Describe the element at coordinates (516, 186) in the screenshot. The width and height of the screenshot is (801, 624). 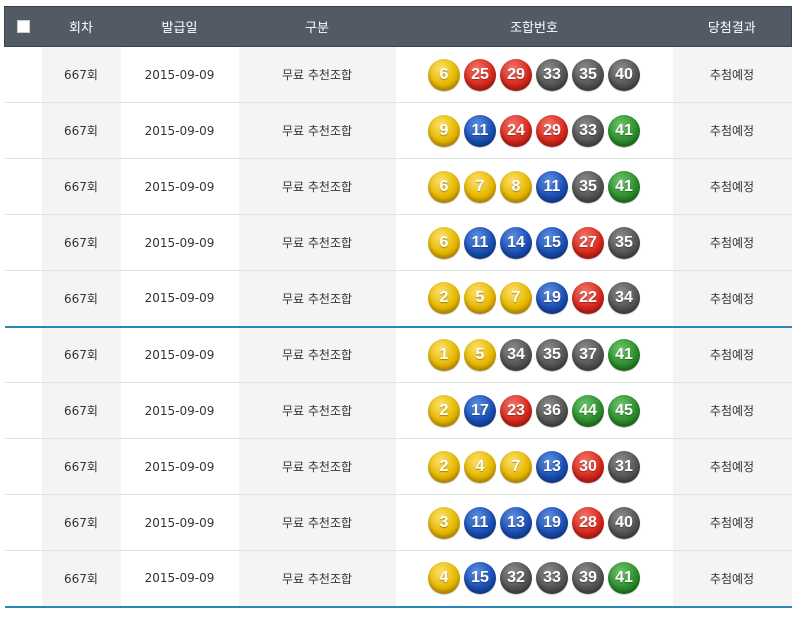
I see `lotto-ball: 8` at that location.